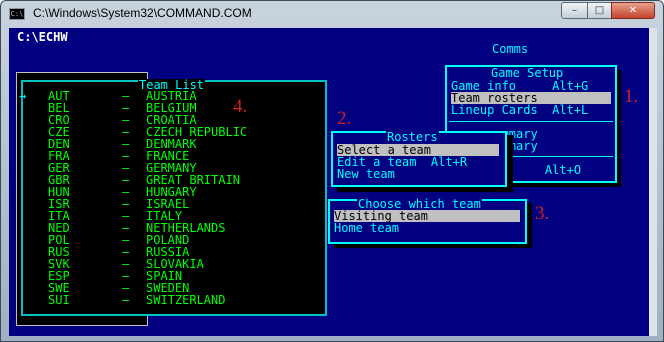 The height and width of the screenshot is (342, 664). I want to click on selection-arrow-icon: →, so click(23, 96).